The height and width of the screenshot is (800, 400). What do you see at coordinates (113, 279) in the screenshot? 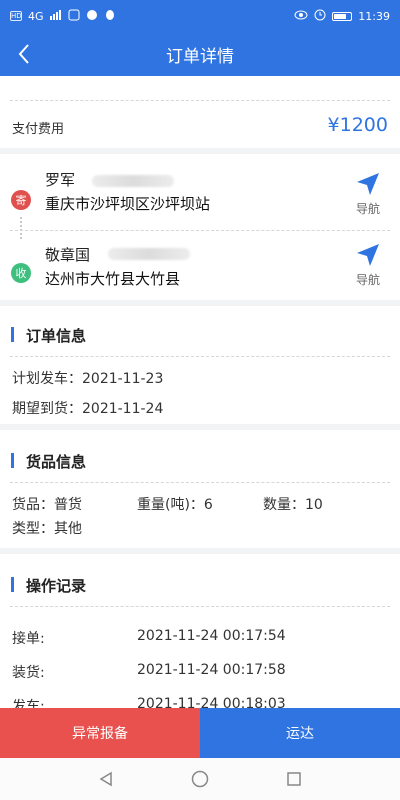
I see `receiver-address: 达州市大竹县大竹县` at bounding box center [113, 279].